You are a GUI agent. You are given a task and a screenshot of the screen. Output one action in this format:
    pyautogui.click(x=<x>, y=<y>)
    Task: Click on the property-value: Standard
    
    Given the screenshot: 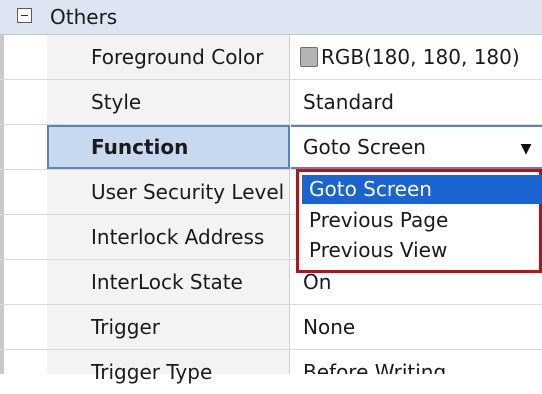 What is the action you would take?
    pyautogui.click(x=348, y=102)
    